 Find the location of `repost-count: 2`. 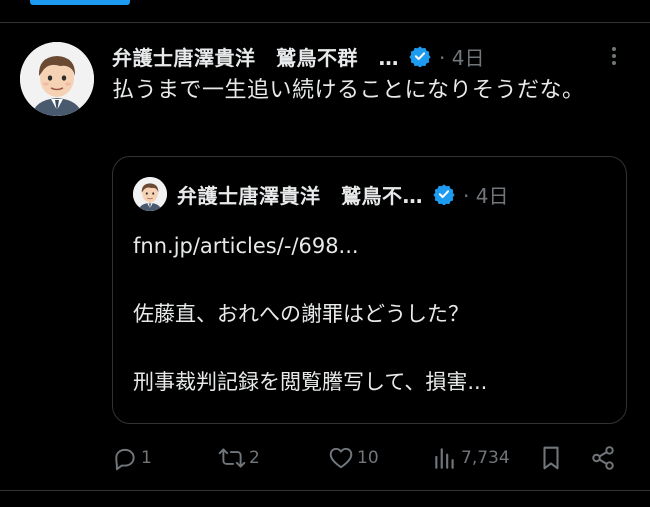

repost-count: 2 is located at coordinates (254, 458).